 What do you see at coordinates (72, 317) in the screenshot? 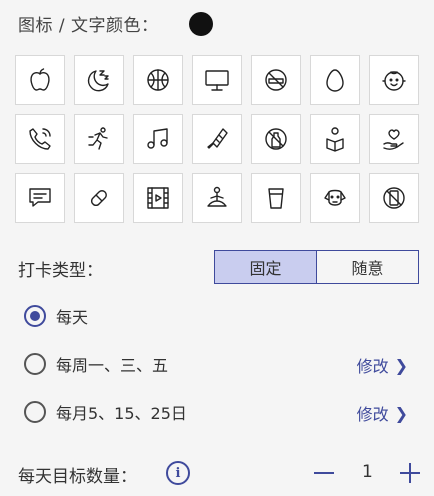
I see `frequency-option-label: 每天` at bounding box center [72, 317].